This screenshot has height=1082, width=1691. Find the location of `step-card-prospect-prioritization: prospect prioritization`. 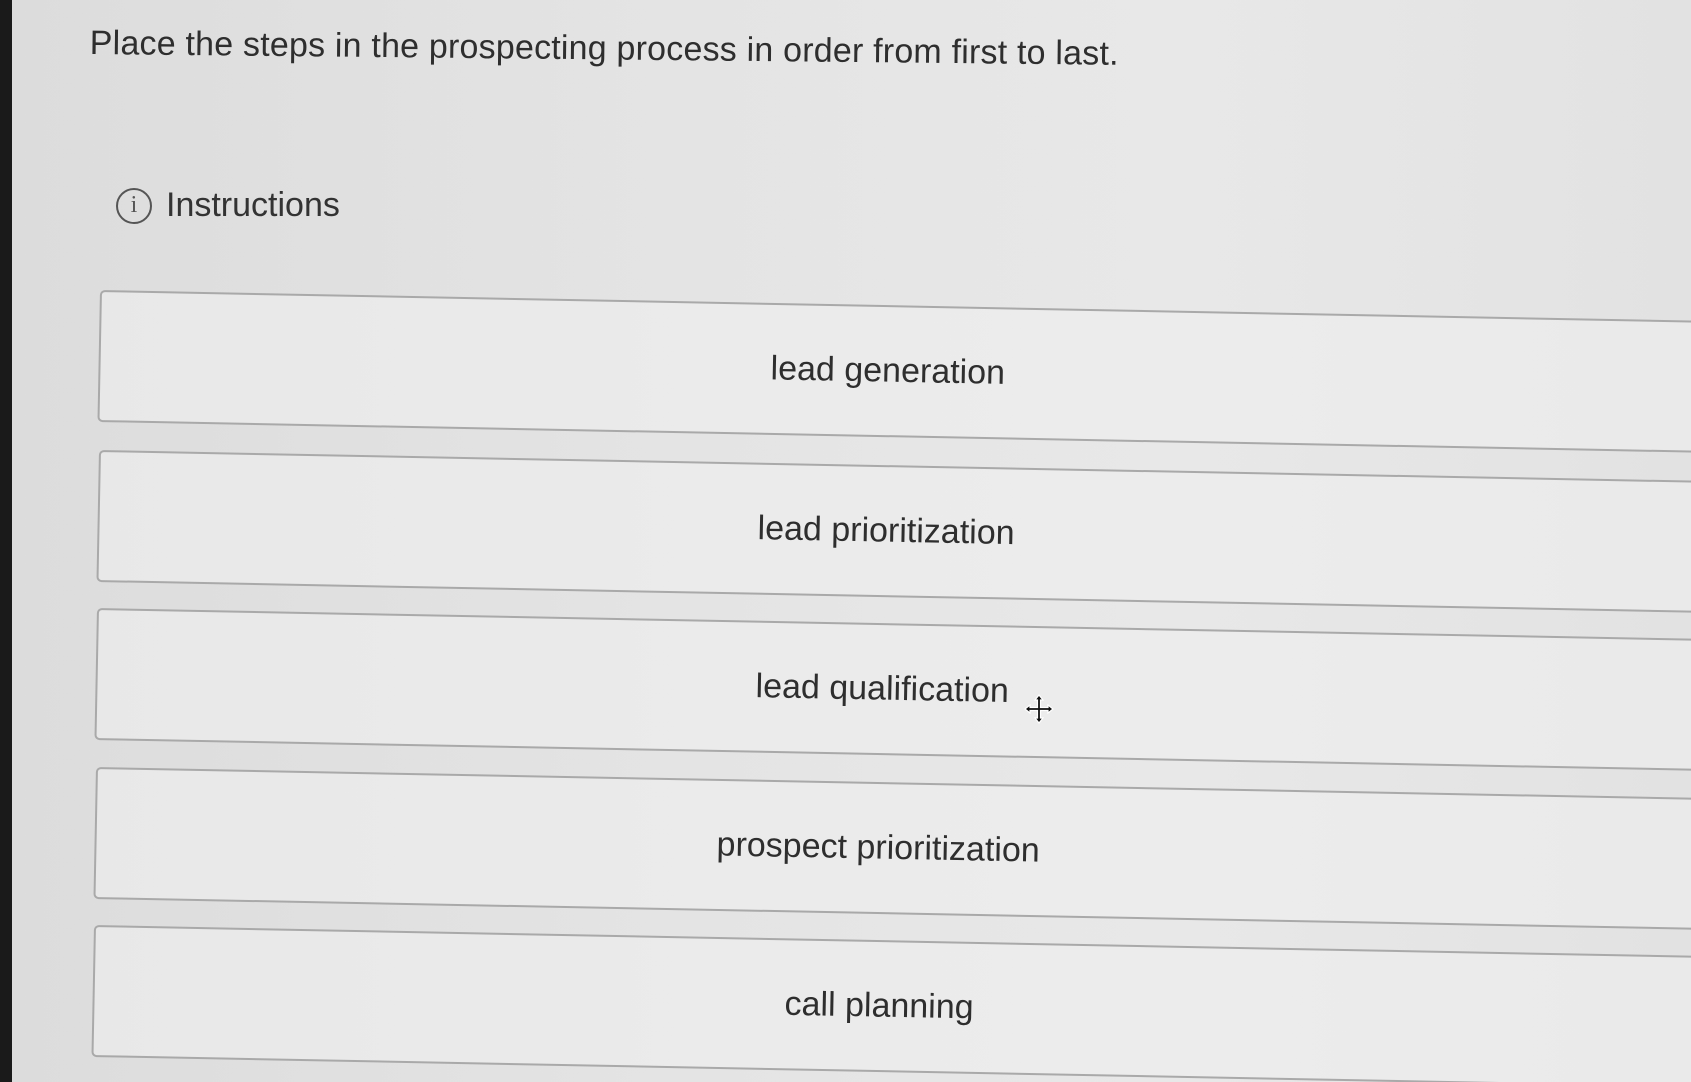

step-card-prospect-prioritization: prospect prioritization is located at coordinates (892, 849).